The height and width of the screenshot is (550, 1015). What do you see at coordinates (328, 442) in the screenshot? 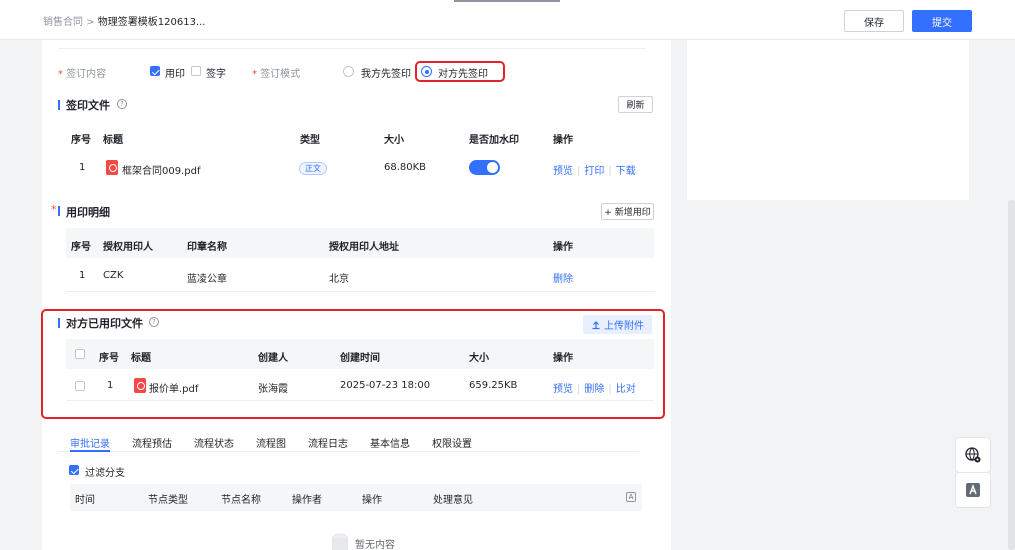
I see `tab-flow-log: 流程日志` at bounding box center [328, 442].